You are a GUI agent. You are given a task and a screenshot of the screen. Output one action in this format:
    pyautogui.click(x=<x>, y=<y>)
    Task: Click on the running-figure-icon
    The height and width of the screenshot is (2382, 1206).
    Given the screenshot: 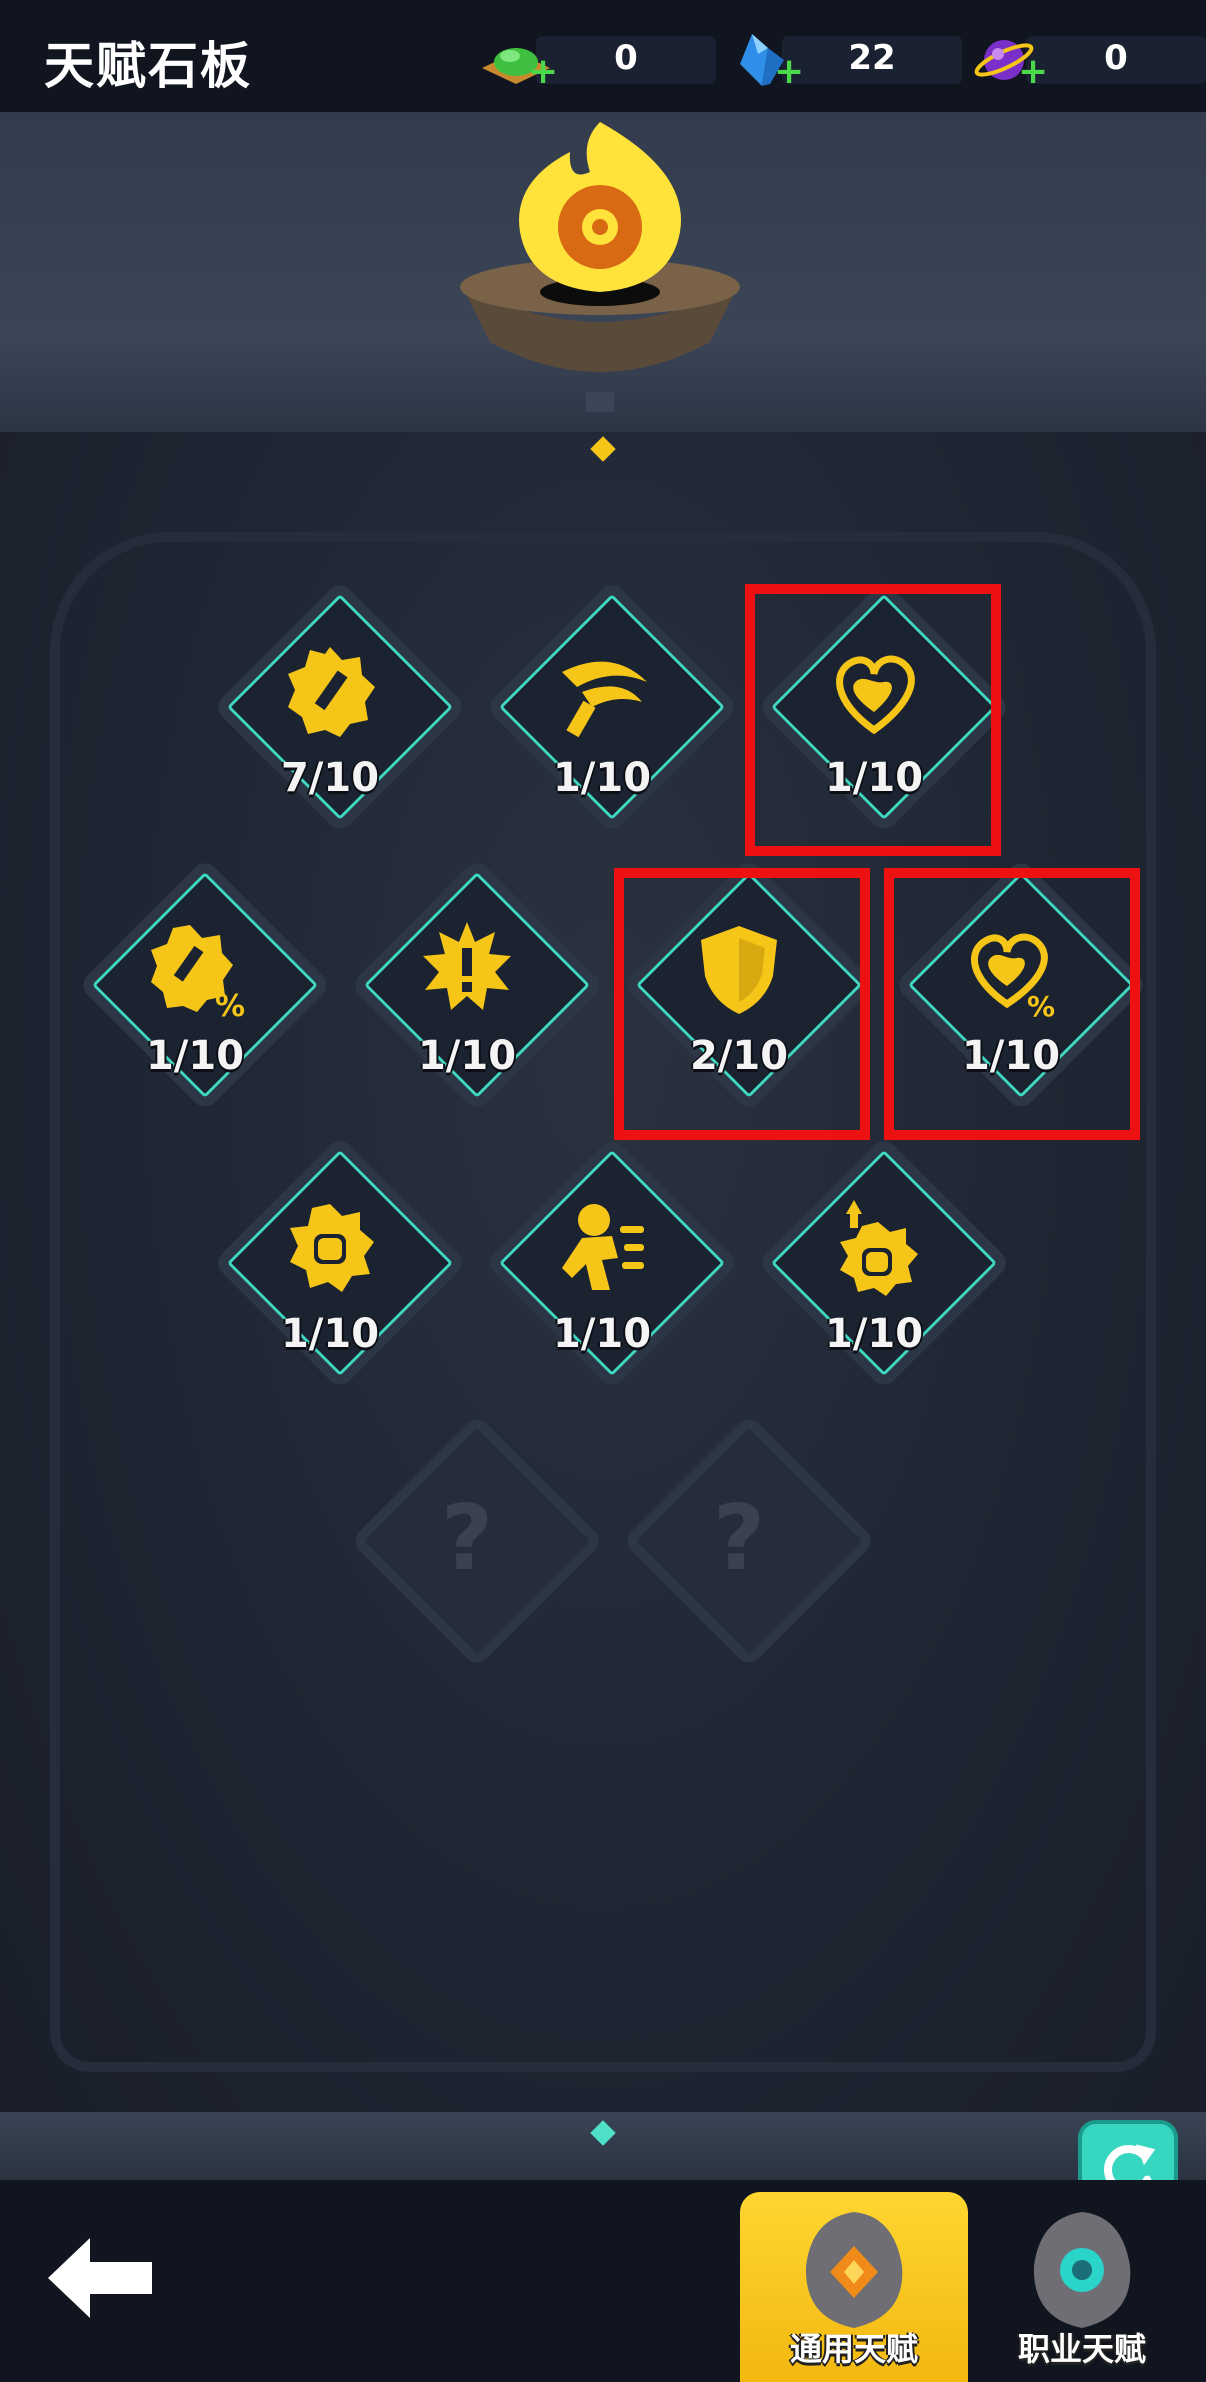 What is the action you would take?
    pyautogui.click(x=603, y=1247)
    